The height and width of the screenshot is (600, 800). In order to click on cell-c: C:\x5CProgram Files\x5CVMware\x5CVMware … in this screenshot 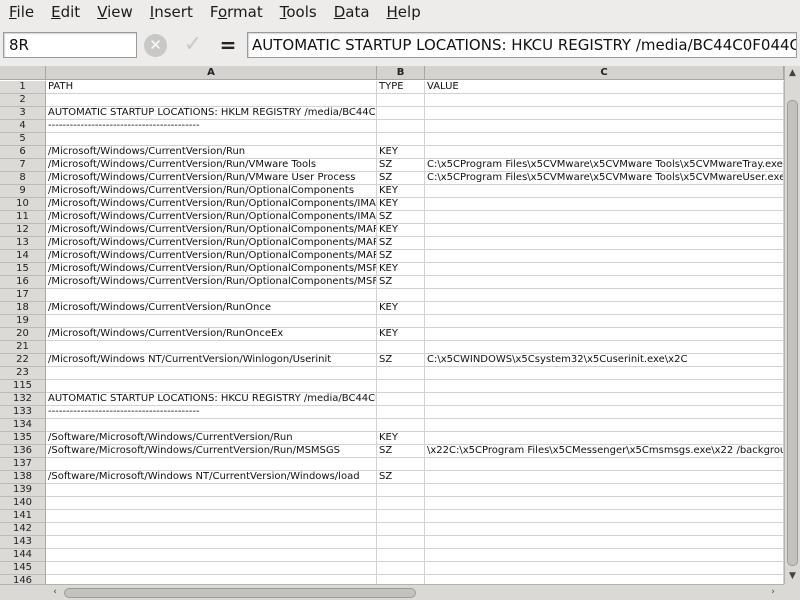, I will do `click(604, 165)`.